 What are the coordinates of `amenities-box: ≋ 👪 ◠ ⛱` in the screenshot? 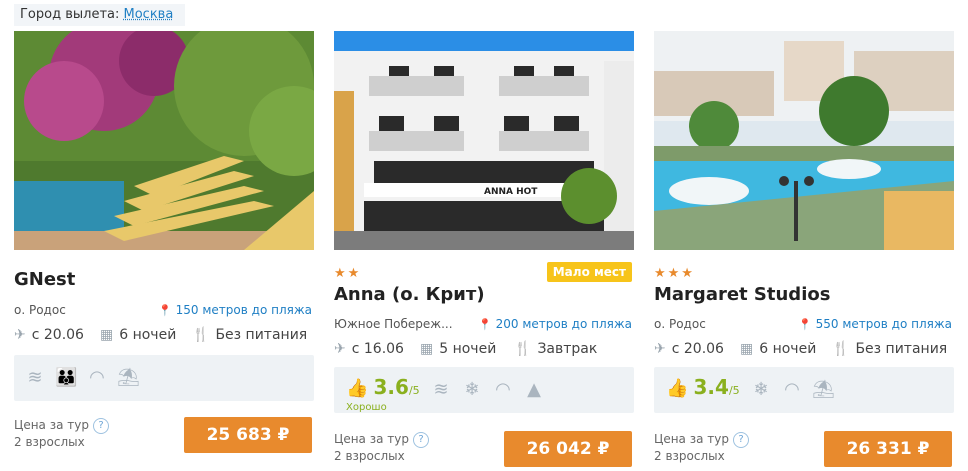 It's located at (164, 378).